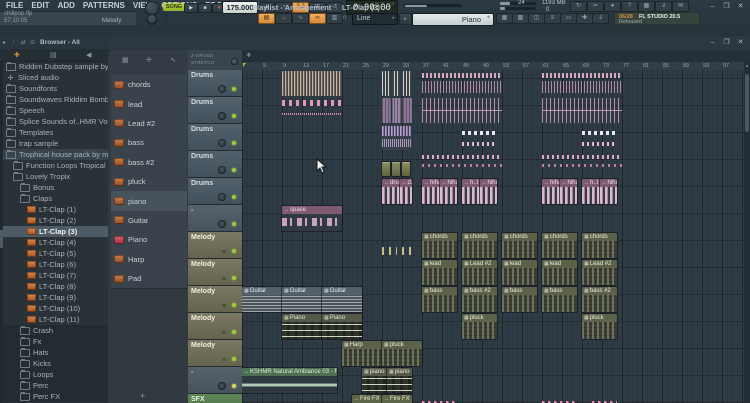  Describe the element at coordinates (54, 154) in the screenshot. I see `browser-item: Trophical house pack by myself` at that location.